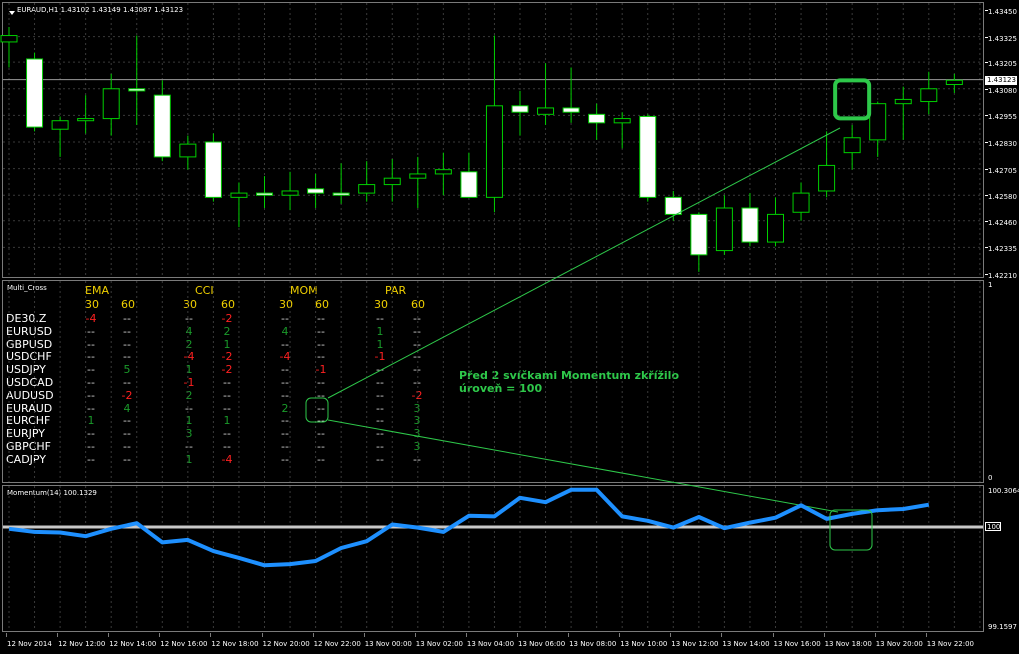 This screenshot has height=654, width=1019. What do you see at coordinates (317, 410) in the screenshot?
I see `mom-cell-highlight` at bounding box center [317, 410].